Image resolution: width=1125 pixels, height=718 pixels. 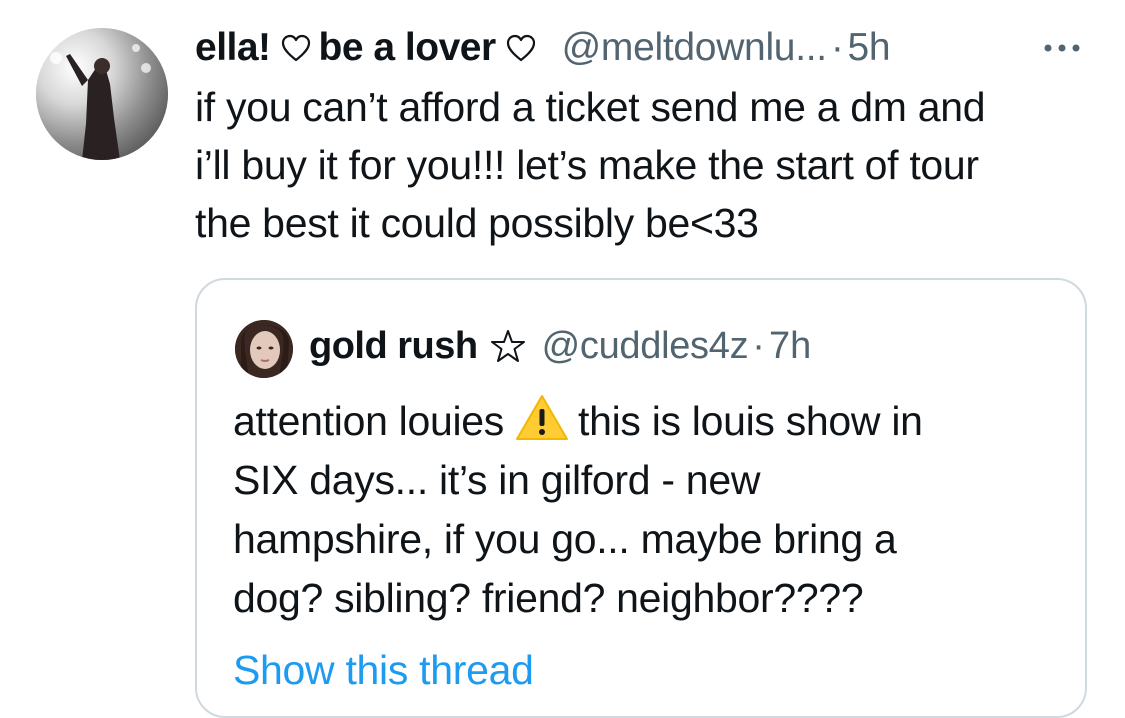 I want to click on quote-author-avatar, so click(x=264, y=349).